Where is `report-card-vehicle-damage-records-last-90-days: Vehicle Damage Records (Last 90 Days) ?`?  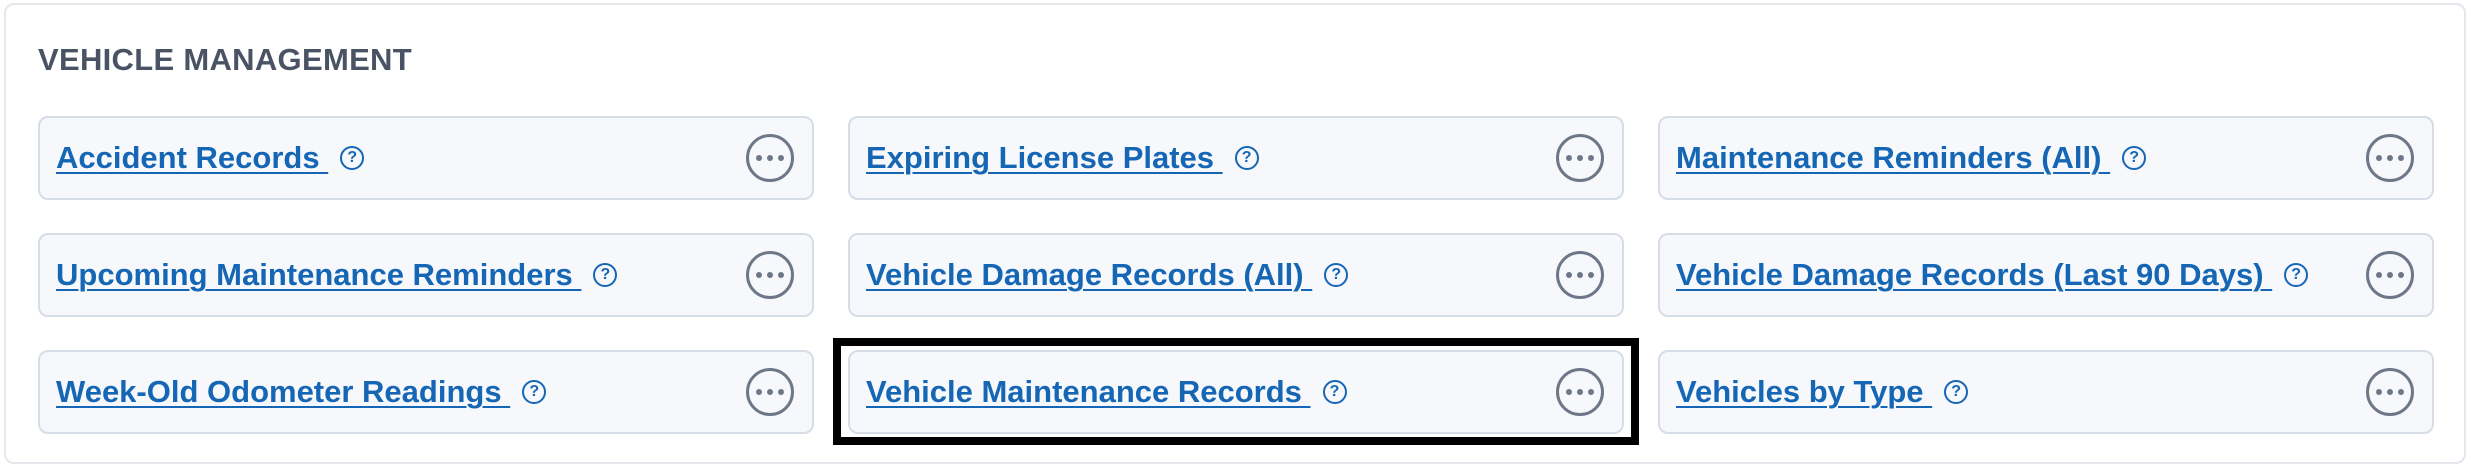
report-card-vehicle-damage-records-last-90-days: Vehicle Damage Records (Last 90 Days) ? is located at coordinates (2046, 275).